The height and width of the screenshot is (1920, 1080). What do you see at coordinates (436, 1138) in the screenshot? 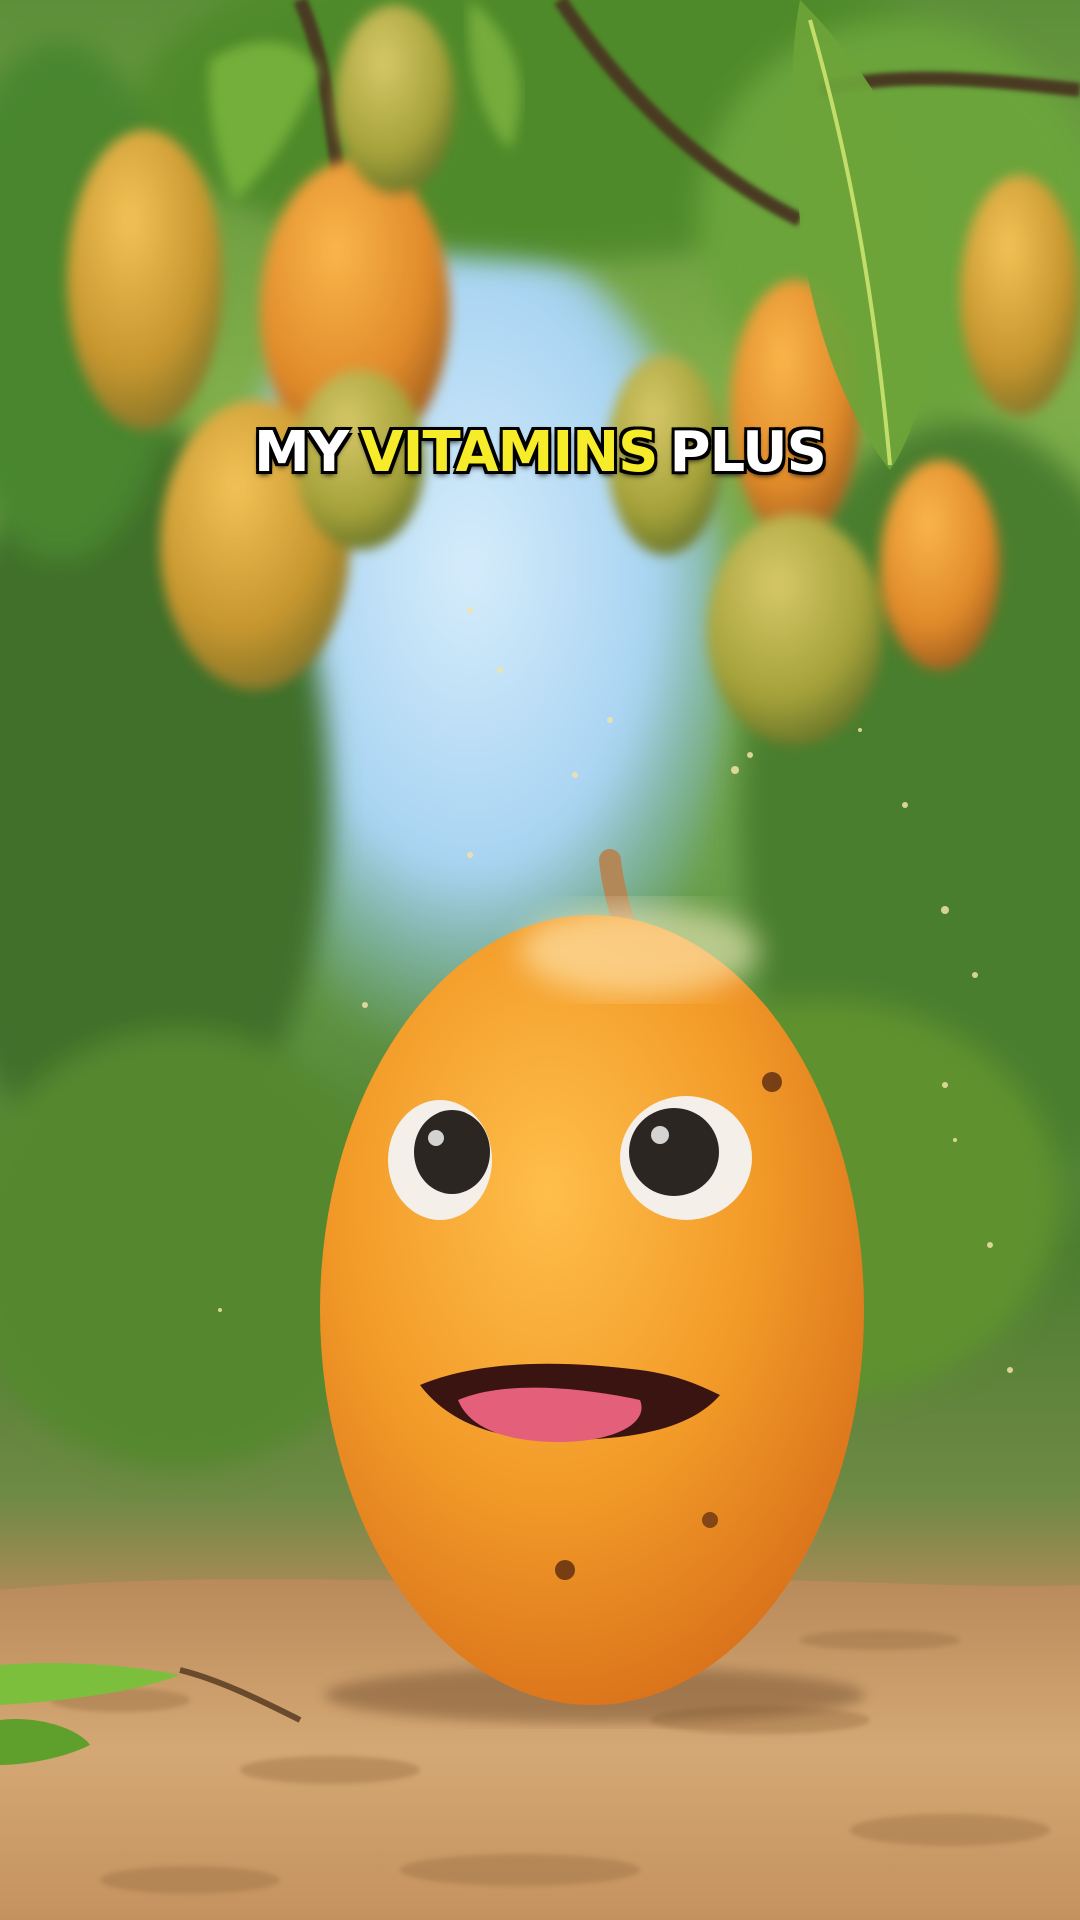
I see `left-eye-glint` at bounding box center [436, 1138].